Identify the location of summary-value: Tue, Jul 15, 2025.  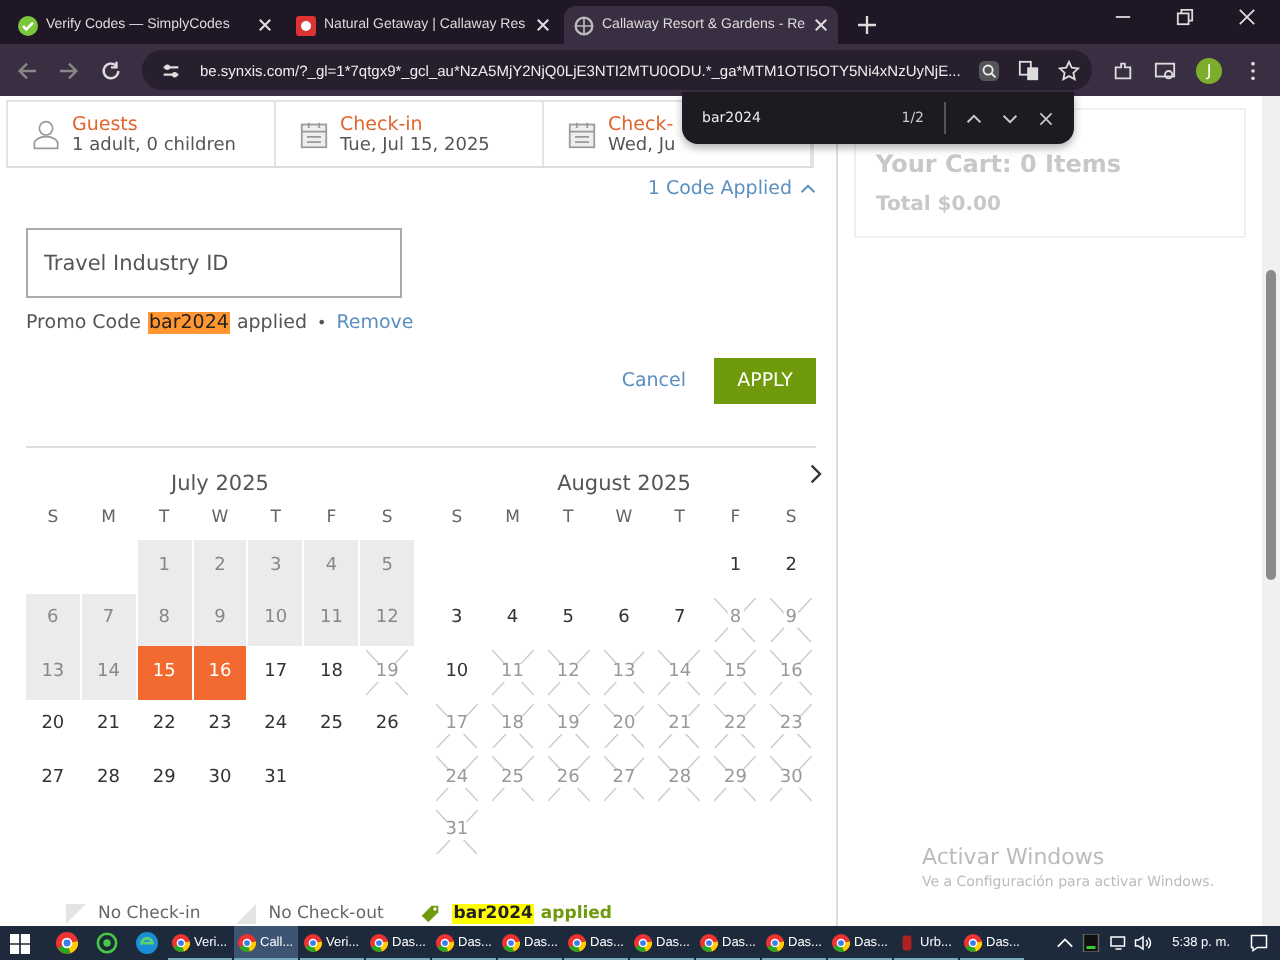
(415, 145).